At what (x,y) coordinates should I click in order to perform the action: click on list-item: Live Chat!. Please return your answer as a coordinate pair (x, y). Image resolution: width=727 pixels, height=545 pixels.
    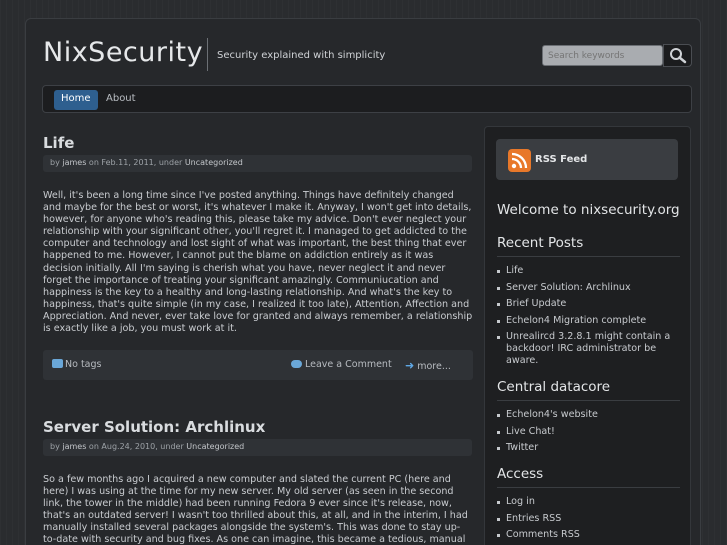
    Looking at the image, I should click on (589, 432).